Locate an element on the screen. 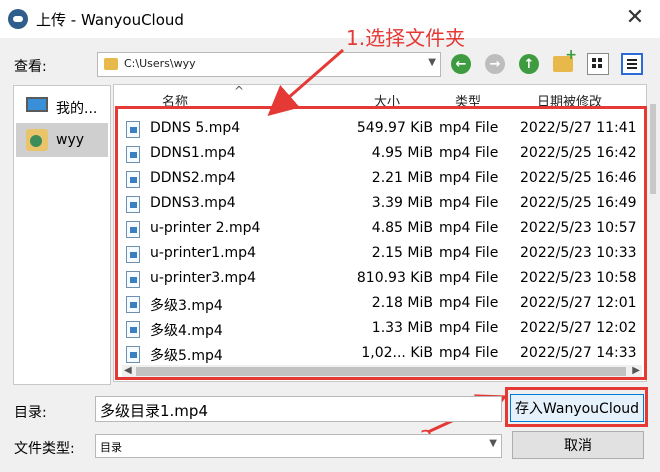 The image size is (660, 472). new-folder-button is located at coordinates (564, 61).